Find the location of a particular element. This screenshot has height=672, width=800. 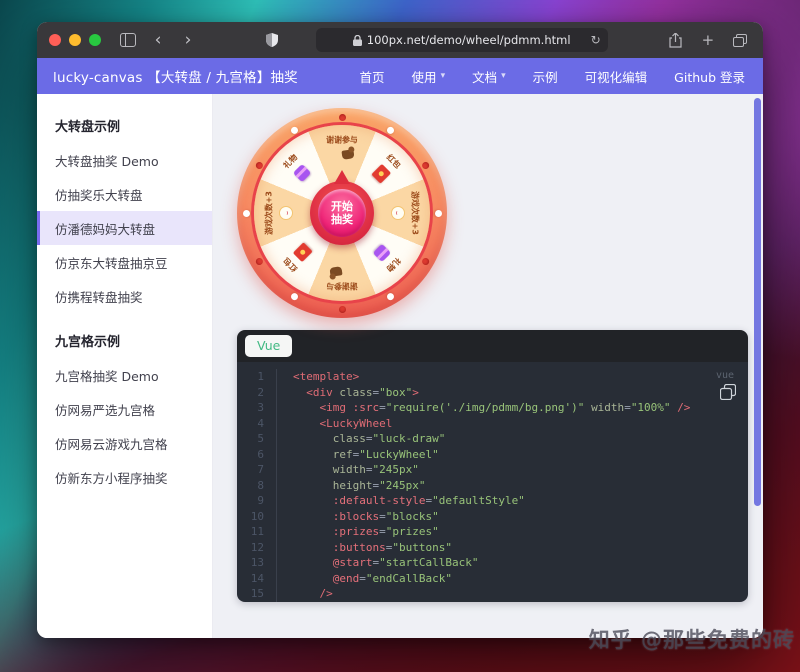

browser-titlebar: ‹ › 100px.net/demo/wheel/pdmm.html ↻ + is located at coordinates (400, 40).